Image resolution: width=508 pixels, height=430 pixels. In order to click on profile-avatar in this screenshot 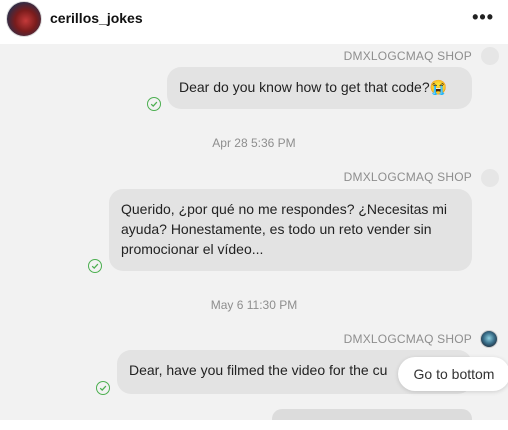, I will do `click(24, 19)`.